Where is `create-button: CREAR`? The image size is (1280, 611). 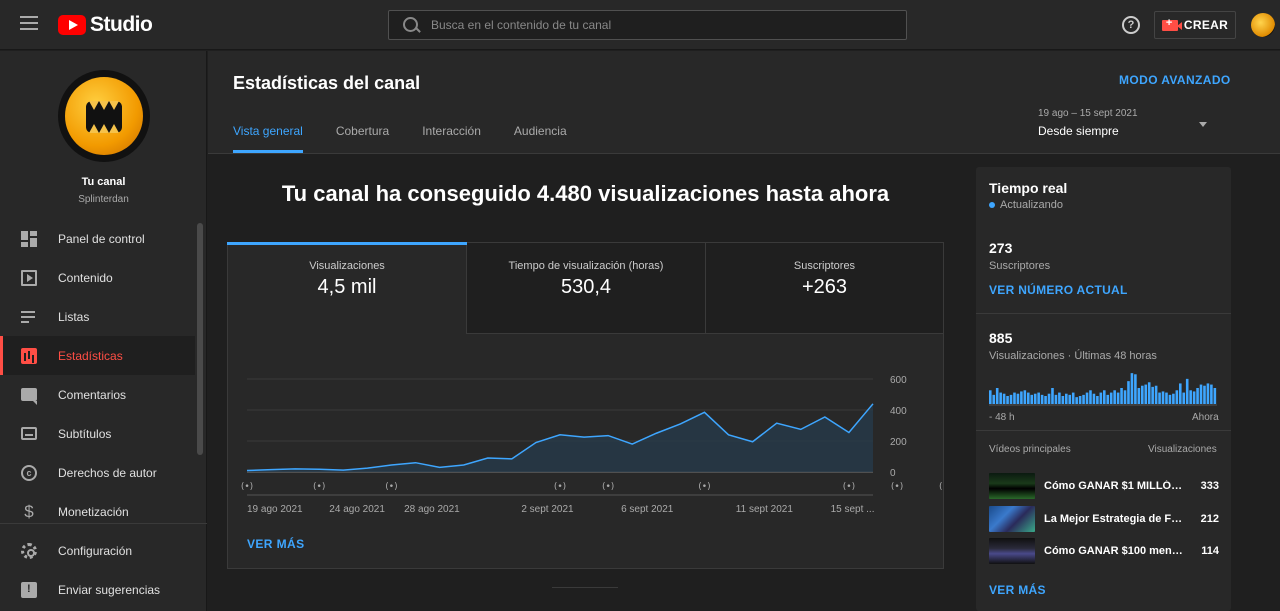
create-button: CREAR is located at coordinates (1195, 25).